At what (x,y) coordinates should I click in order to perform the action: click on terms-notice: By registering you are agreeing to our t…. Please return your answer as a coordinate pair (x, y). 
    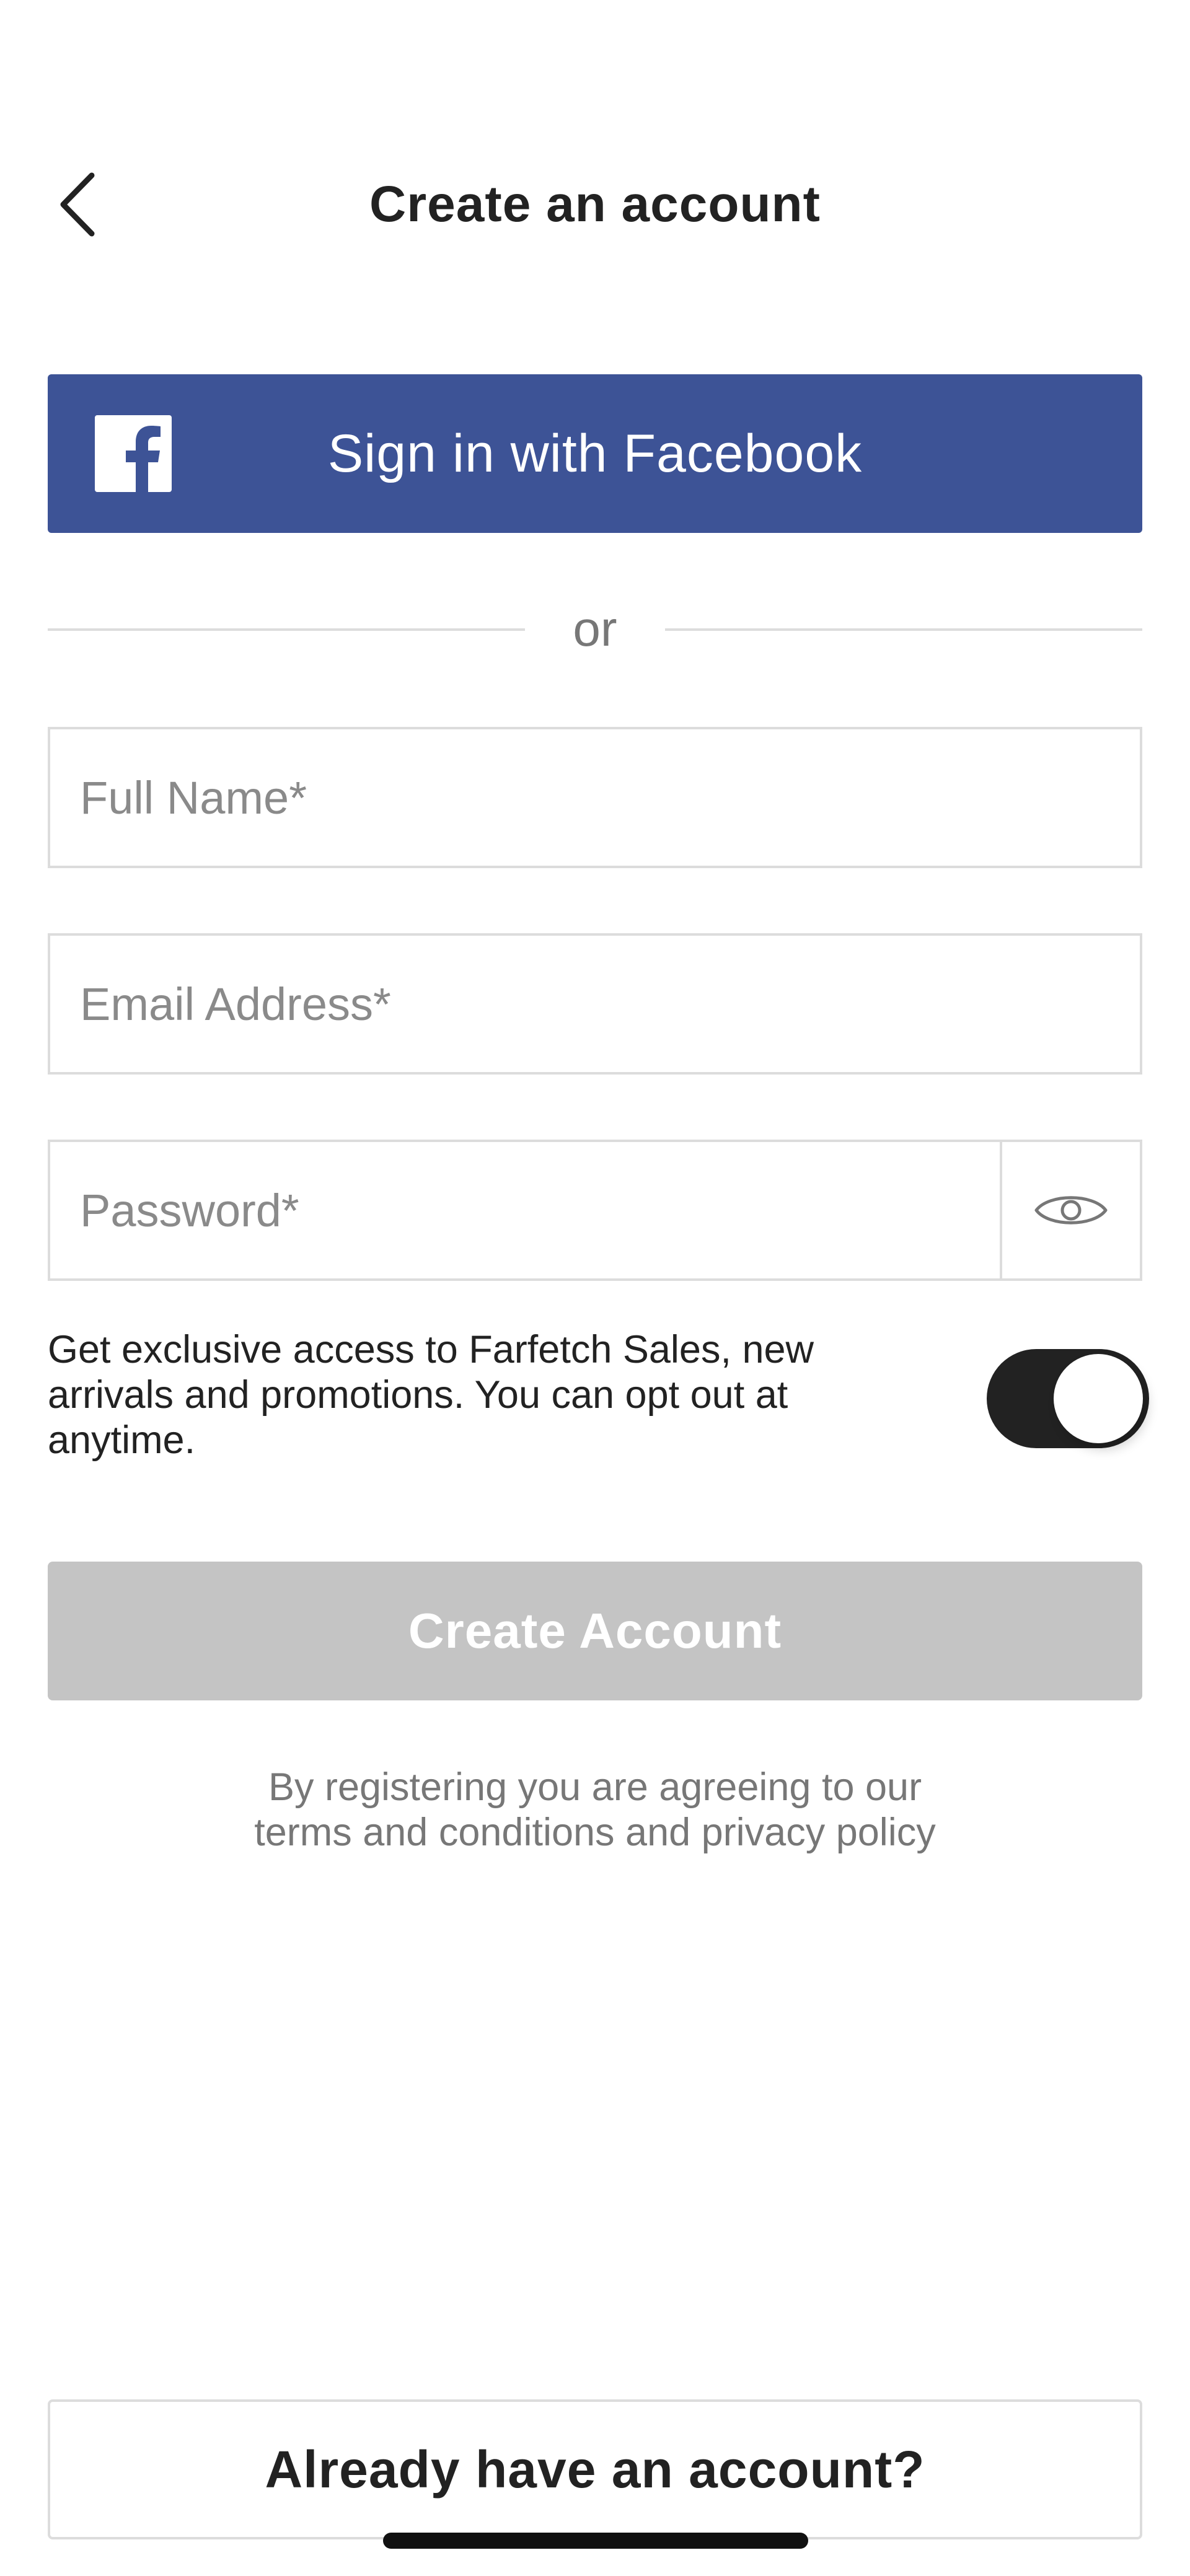
    Looking at the image, I should click on (595, 1810).